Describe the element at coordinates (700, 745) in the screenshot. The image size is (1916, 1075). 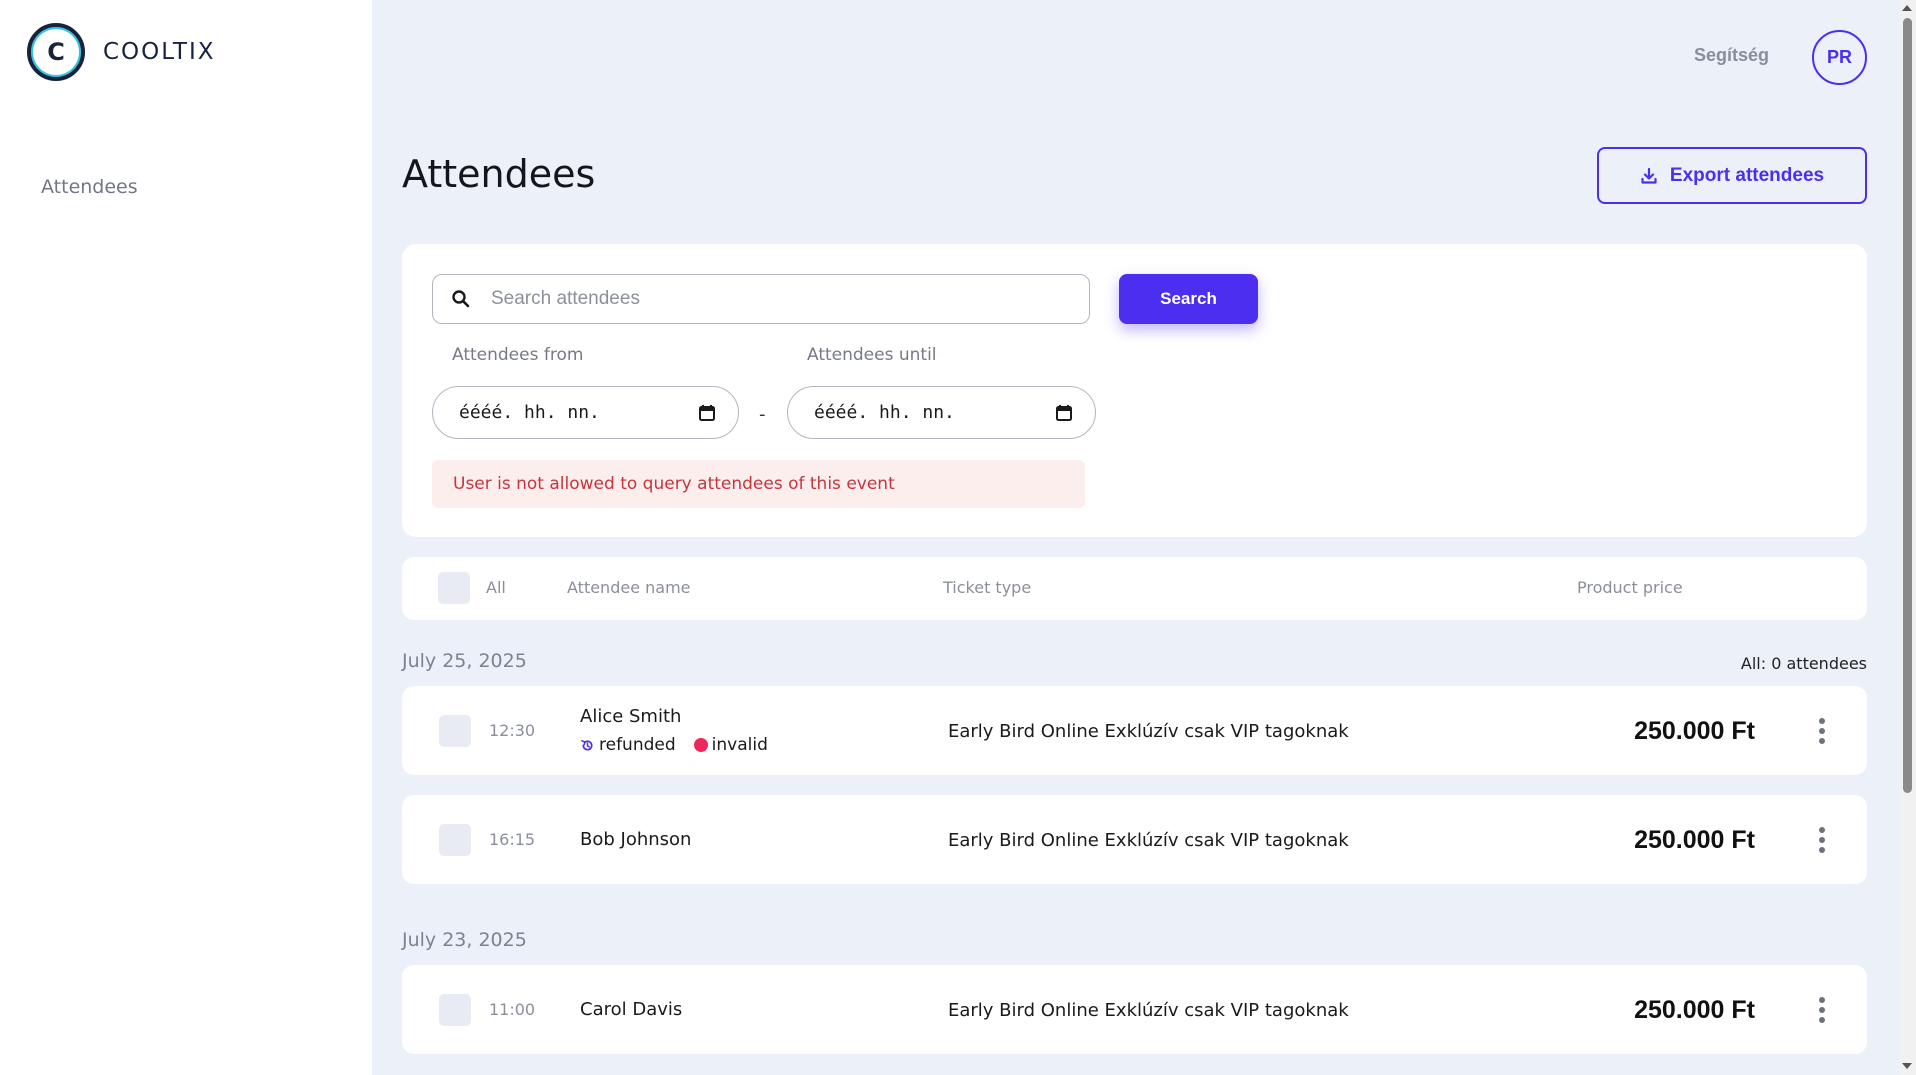
I see `invalid-dot-icon` at that location.